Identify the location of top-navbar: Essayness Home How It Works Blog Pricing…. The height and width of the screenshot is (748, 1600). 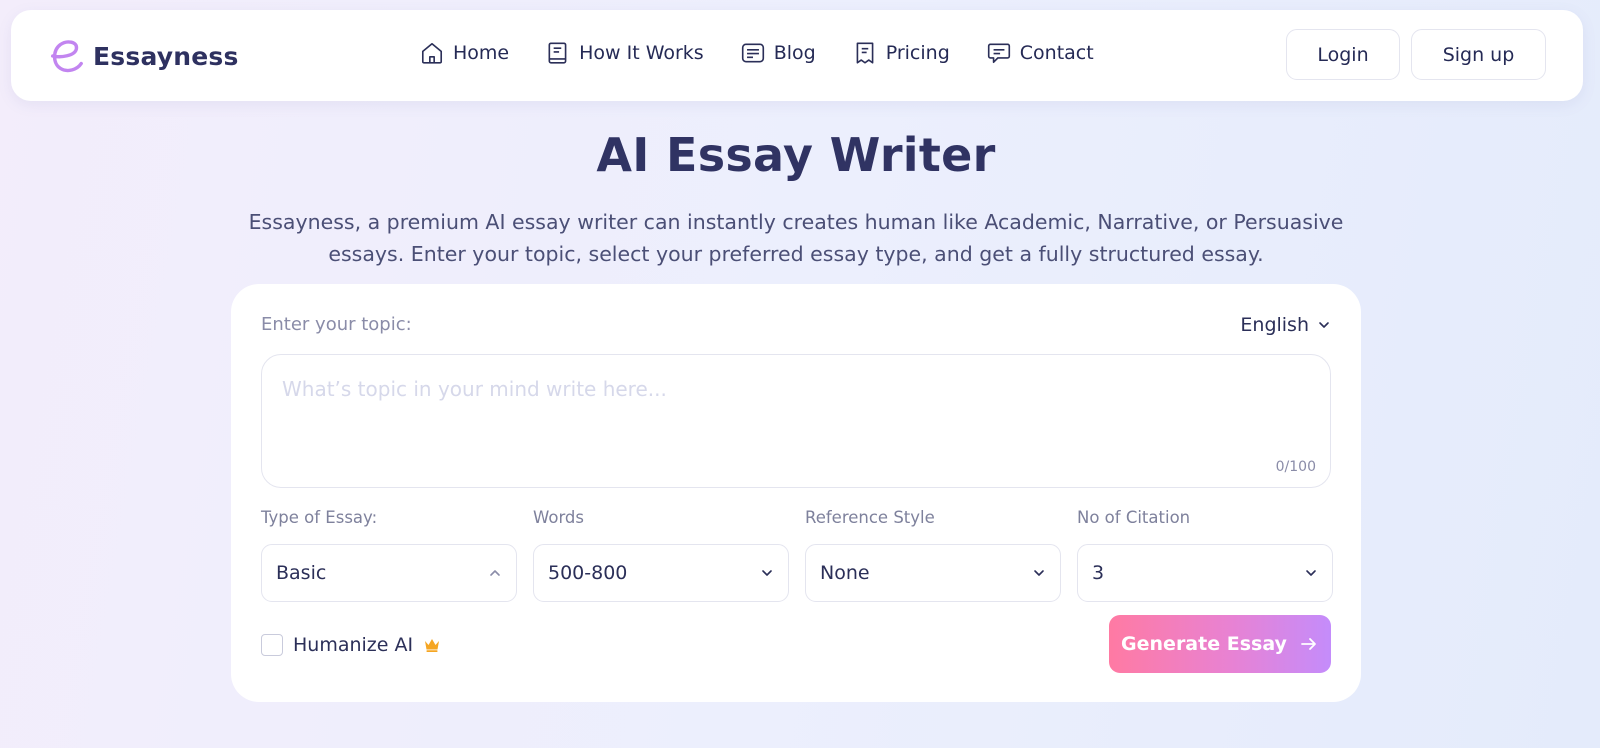
(797, 55).